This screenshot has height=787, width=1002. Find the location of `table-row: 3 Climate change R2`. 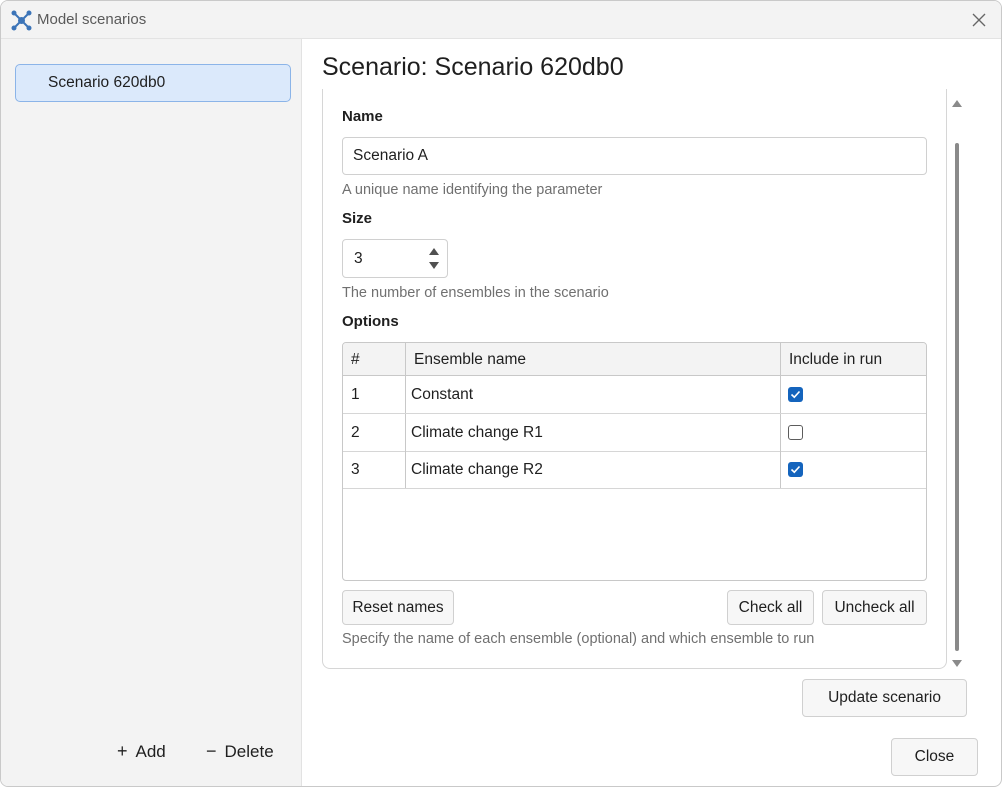

table-row: 3 Climate change R2 is located at coordinates (634, 470).